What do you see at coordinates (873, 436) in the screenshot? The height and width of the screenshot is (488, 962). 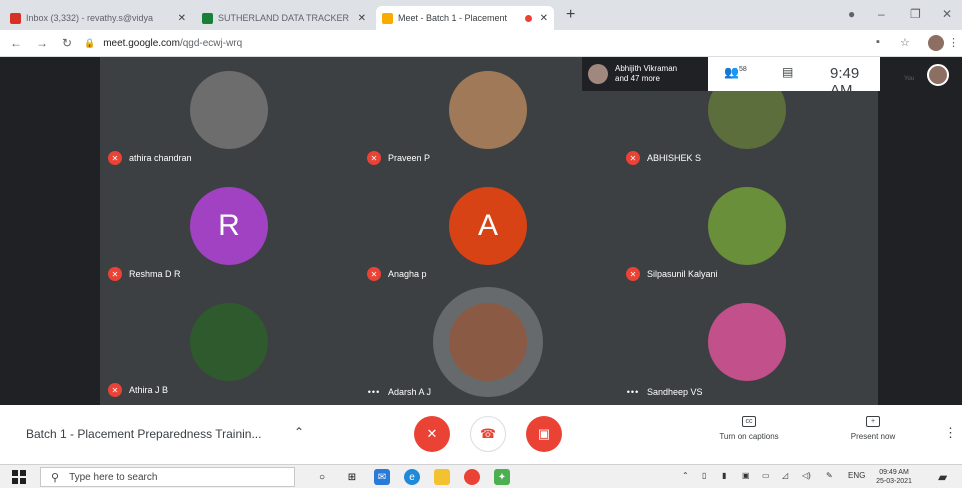 I see `present-label: Present now` at bounding box center [873, 436].